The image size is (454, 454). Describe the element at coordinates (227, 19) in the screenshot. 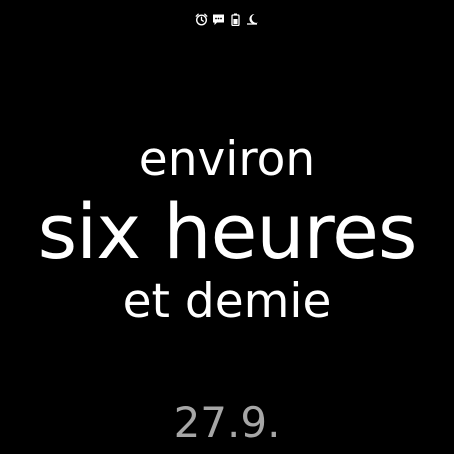

I see `status-bar` at that location.